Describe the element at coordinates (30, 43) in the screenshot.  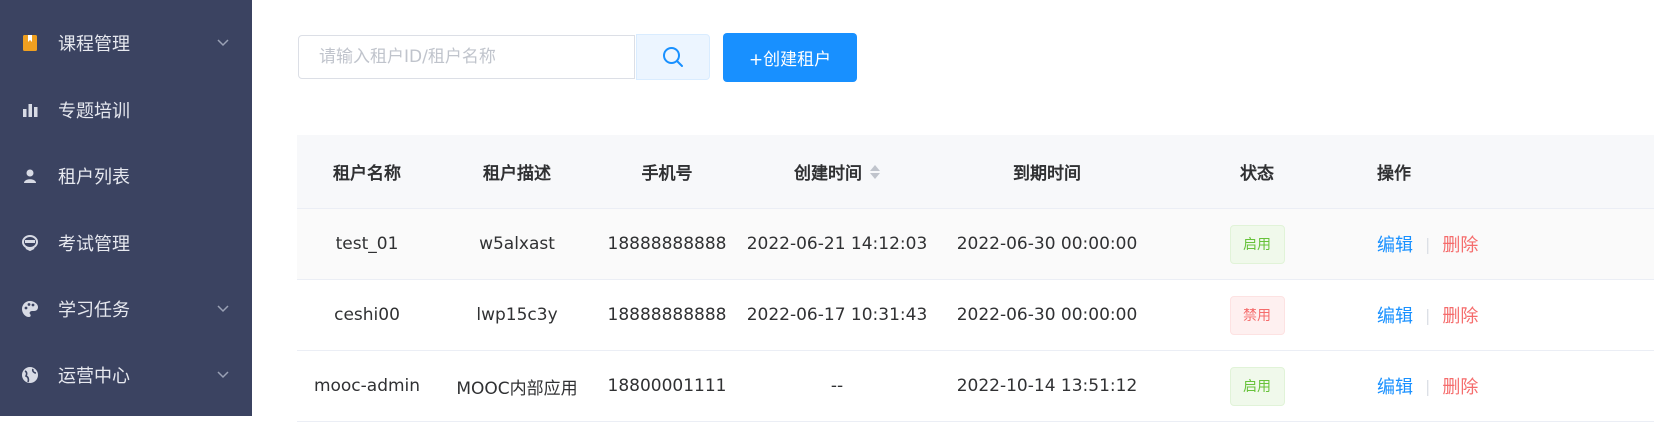
I see `book-icon` at that location.